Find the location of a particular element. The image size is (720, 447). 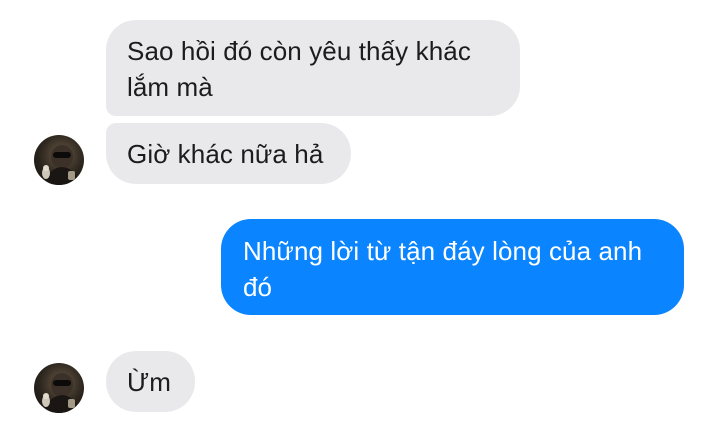

incoming-message-bubble: Giờ khác nữa hả is located at coordinates (228, 153).